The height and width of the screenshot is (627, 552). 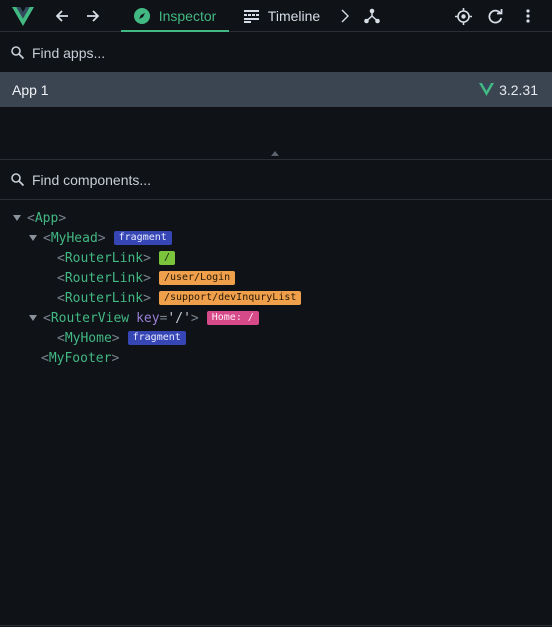 I want to click on component-name: MyFooter, so click(x=80, y=358).